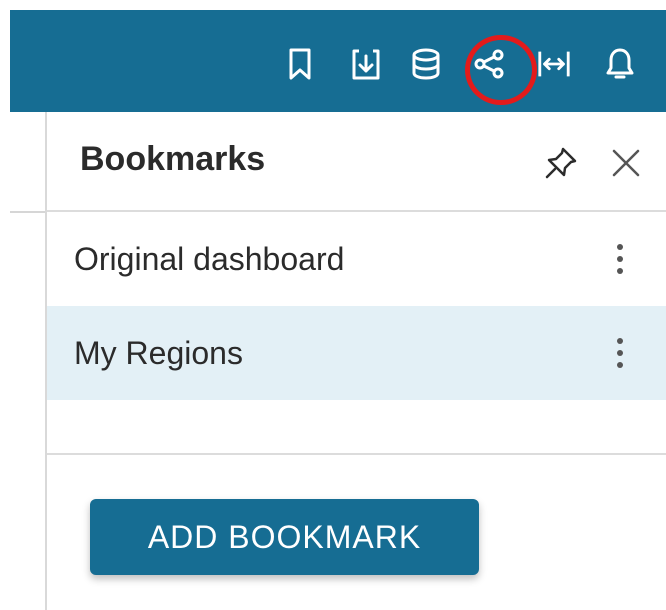 Image resolution: width=666 pixels, height=610 pixels. Describe the element at coordinates (27, 212) in the screenshot. I see `dashboard-divider` at that location.